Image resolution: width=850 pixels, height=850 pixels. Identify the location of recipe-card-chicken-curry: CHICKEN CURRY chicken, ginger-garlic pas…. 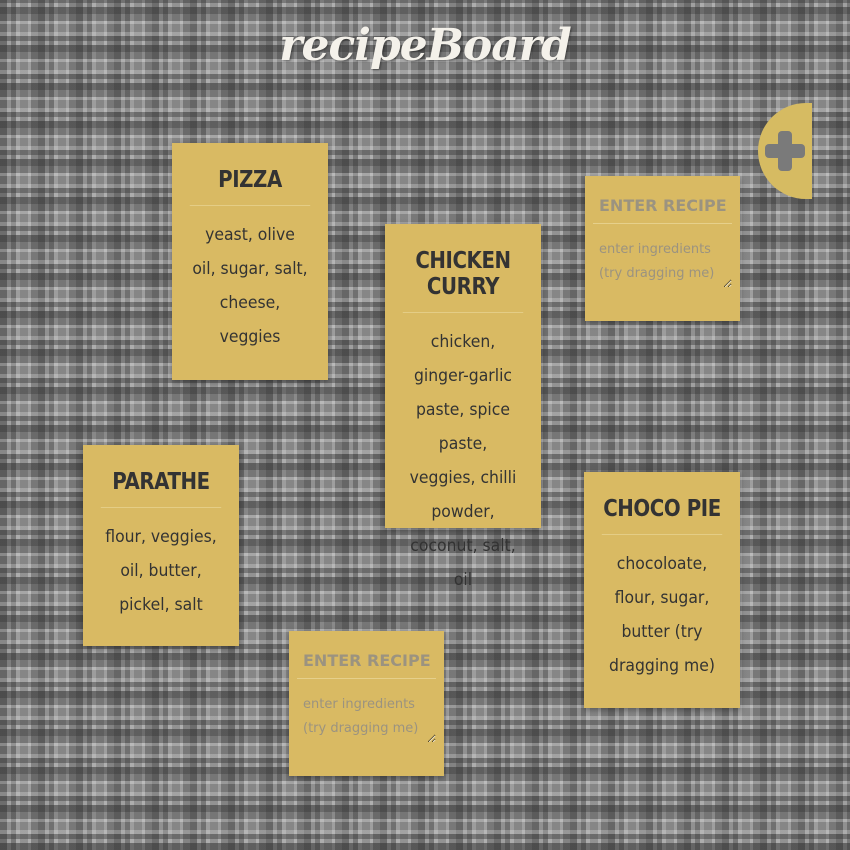
(463, 407).